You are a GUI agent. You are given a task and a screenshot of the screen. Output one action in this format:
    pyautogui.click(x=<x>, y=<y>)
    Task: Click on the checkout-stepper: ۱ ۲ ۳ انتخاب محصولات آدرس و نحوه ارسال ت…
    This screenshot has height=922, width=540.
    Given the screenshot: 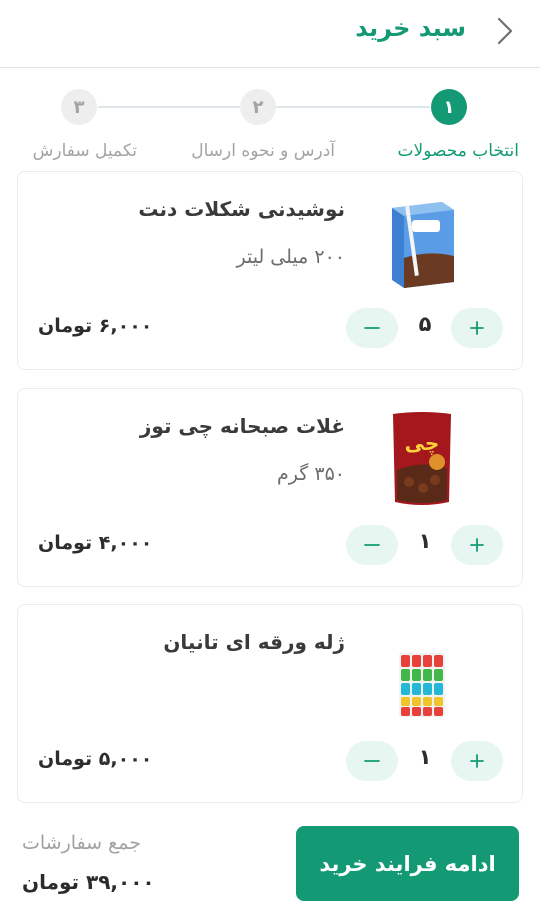 What is the action you would take?
    pyautogui.click(x=270, y=118)
    